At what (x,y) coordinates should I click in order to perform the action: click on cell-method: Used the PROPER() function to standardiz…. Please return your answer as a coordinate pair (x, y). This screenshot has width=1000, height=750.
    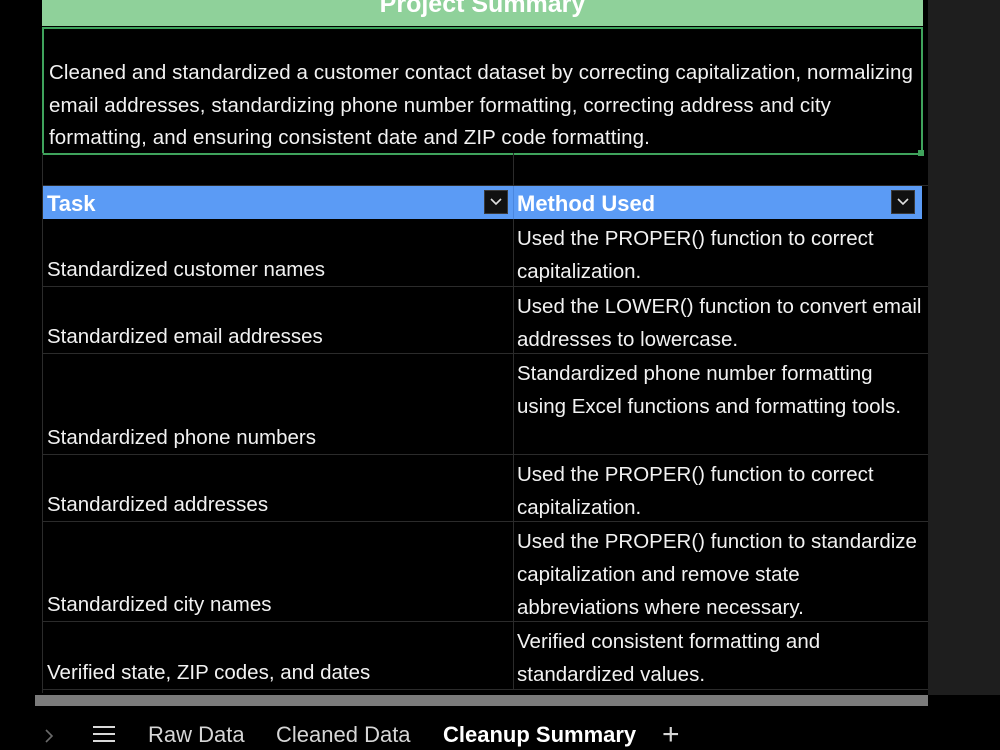
    Looking at the image, I should click on (719, 574).